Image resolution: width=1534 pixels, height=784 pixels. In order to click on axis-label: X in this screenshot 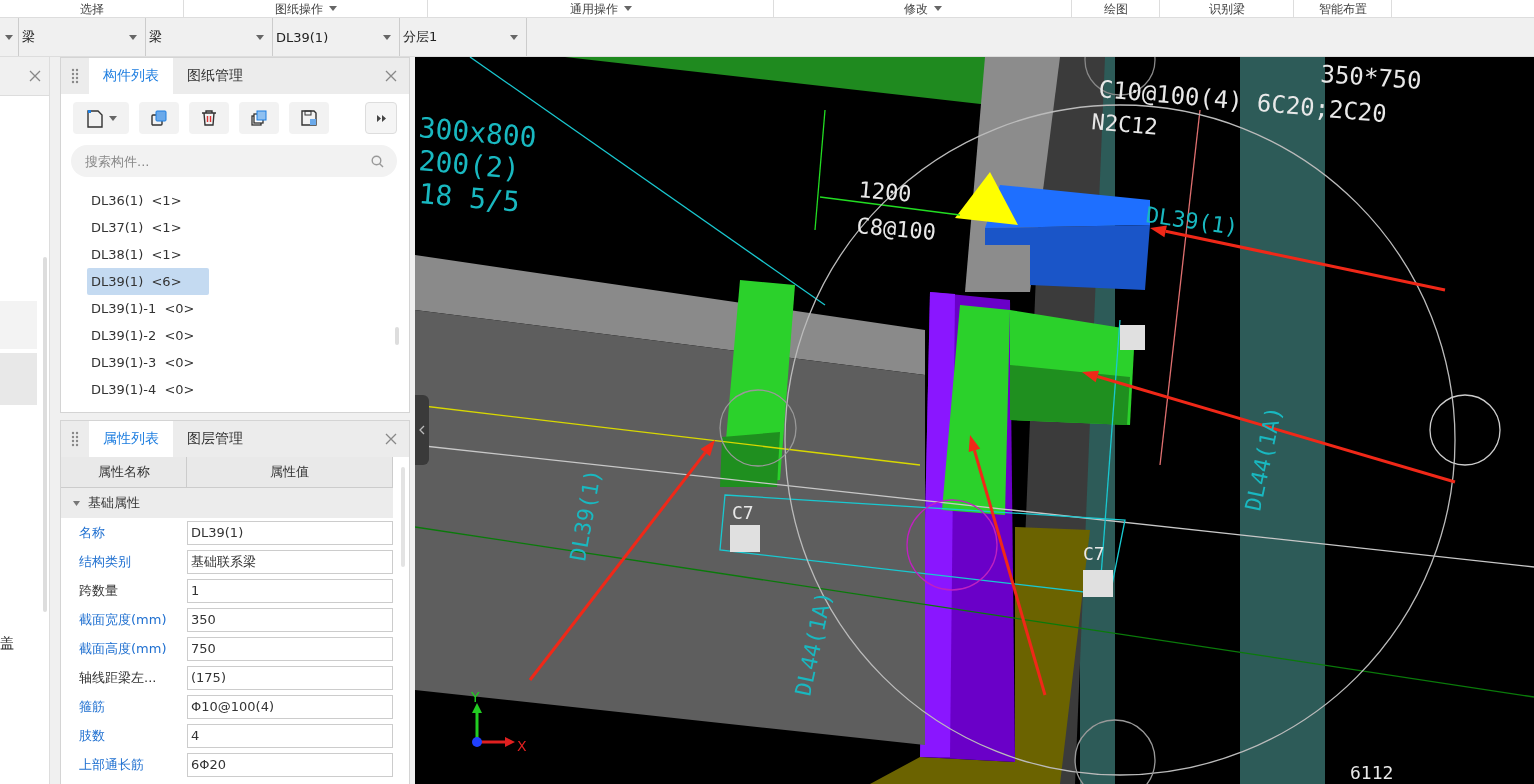, I will do `click(522, 746)`.